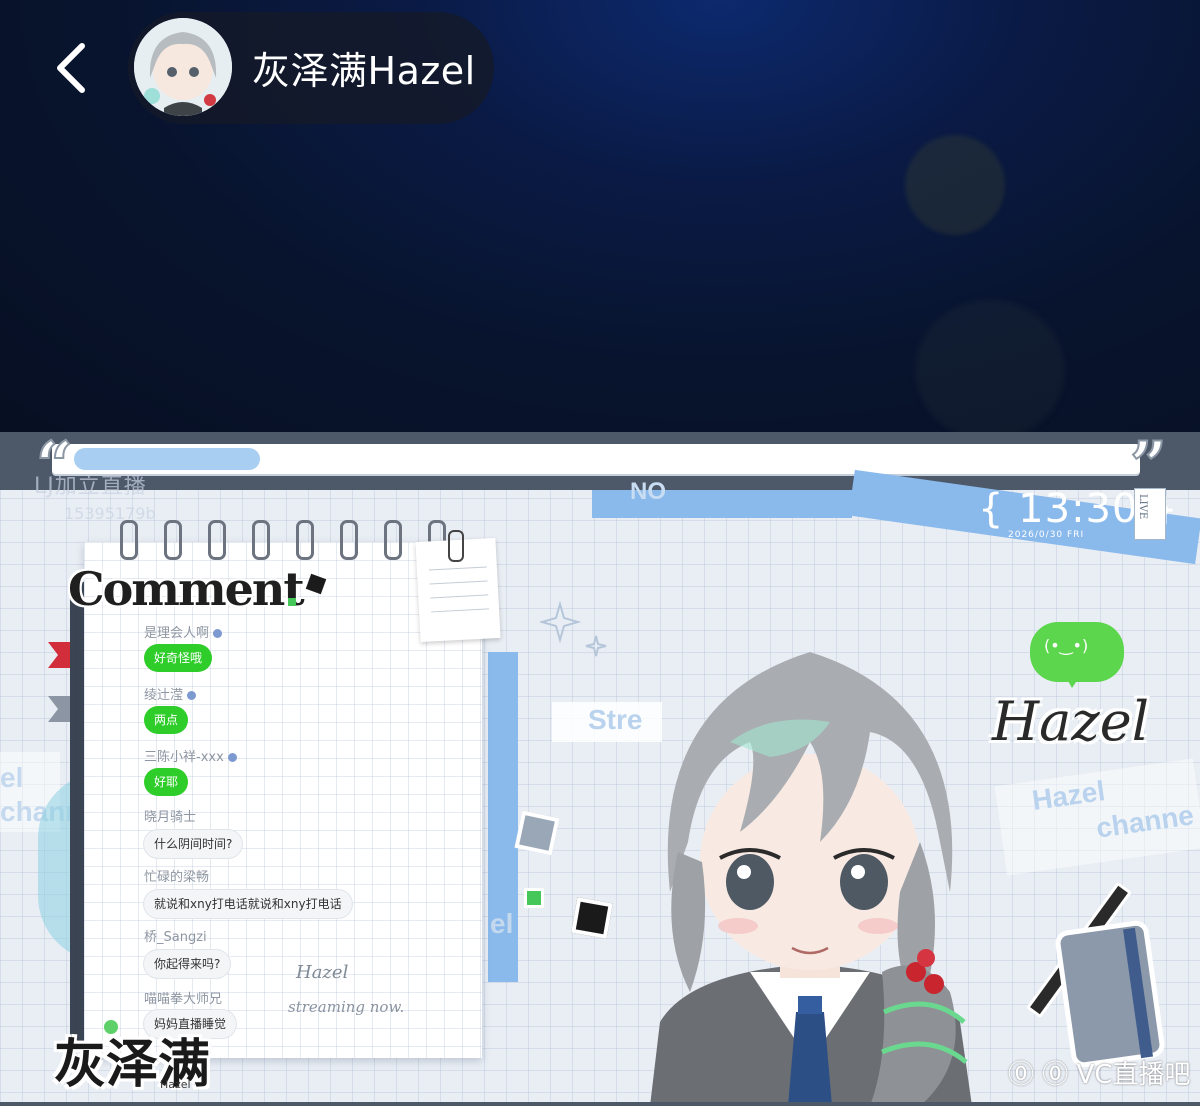 Image resolution: width=1200 pixels, height=1106 pixels. Describe the element at coordinates (186, 589) in the screenshot. I see `comment-title: Comment` at that location.